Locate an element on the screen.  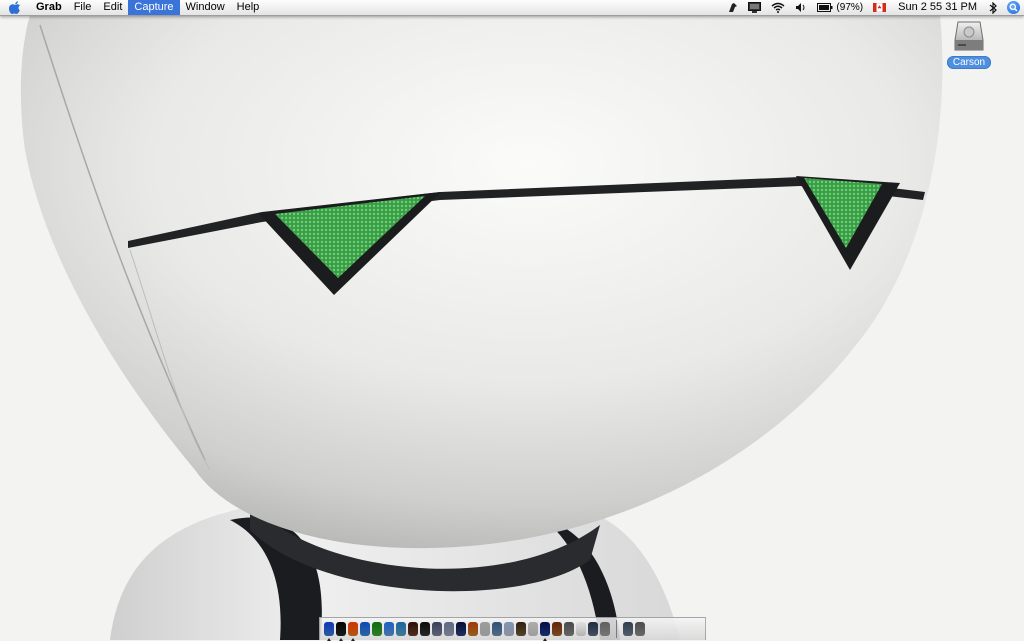
utility-icon is located at coordinates (605, 629).